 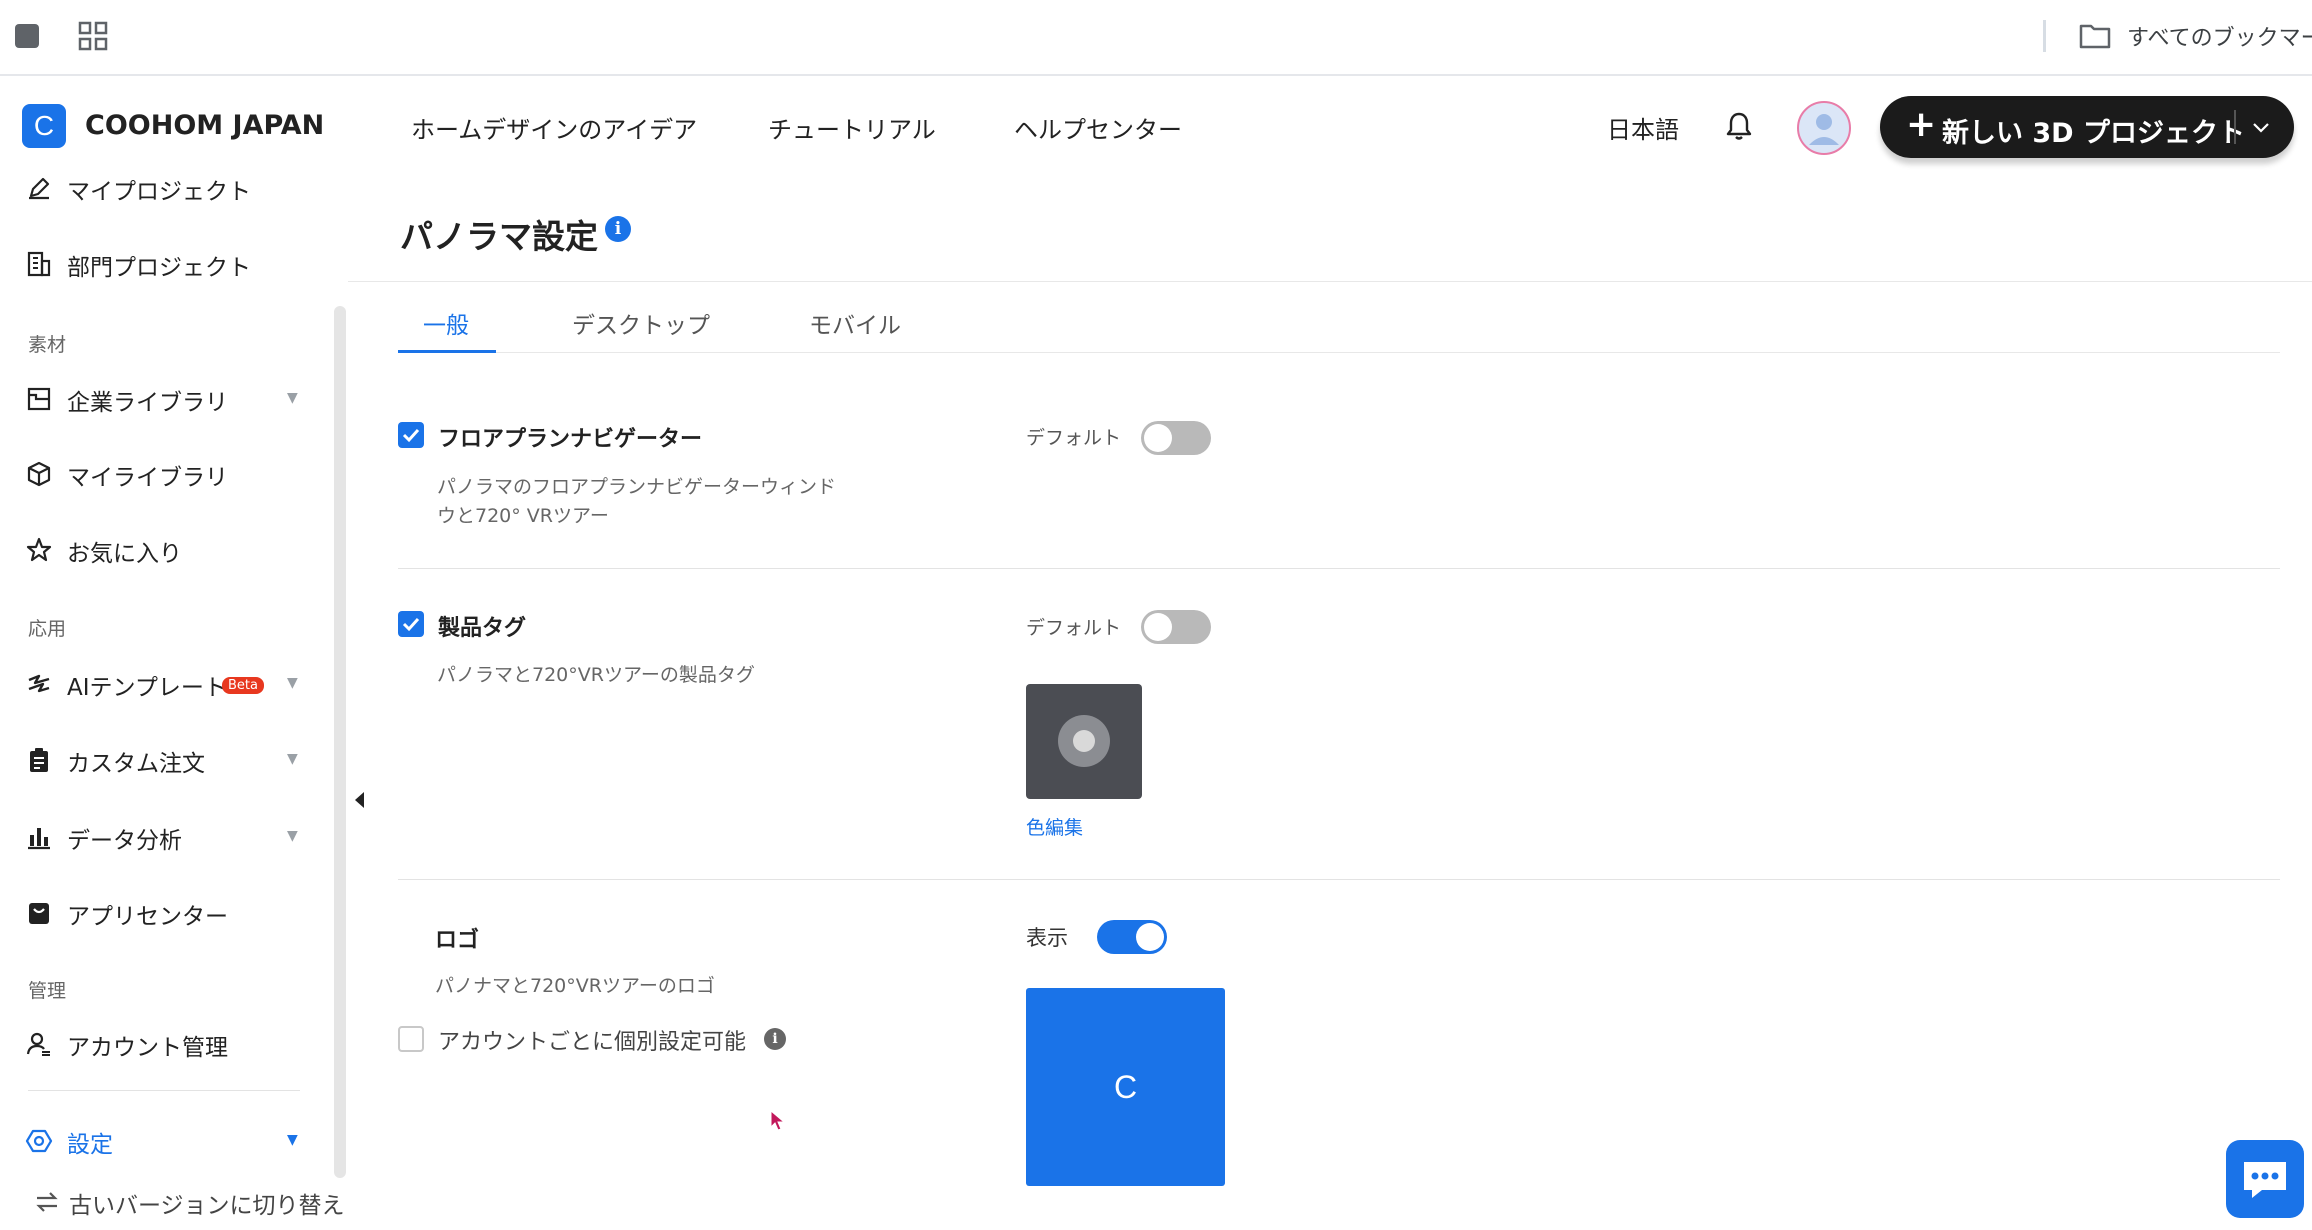 What do you see at coordinates (159, 268) in the screenshot?
I see `sidebar-item-label: 部門プロジェクト` at bounding box center [159, 268].